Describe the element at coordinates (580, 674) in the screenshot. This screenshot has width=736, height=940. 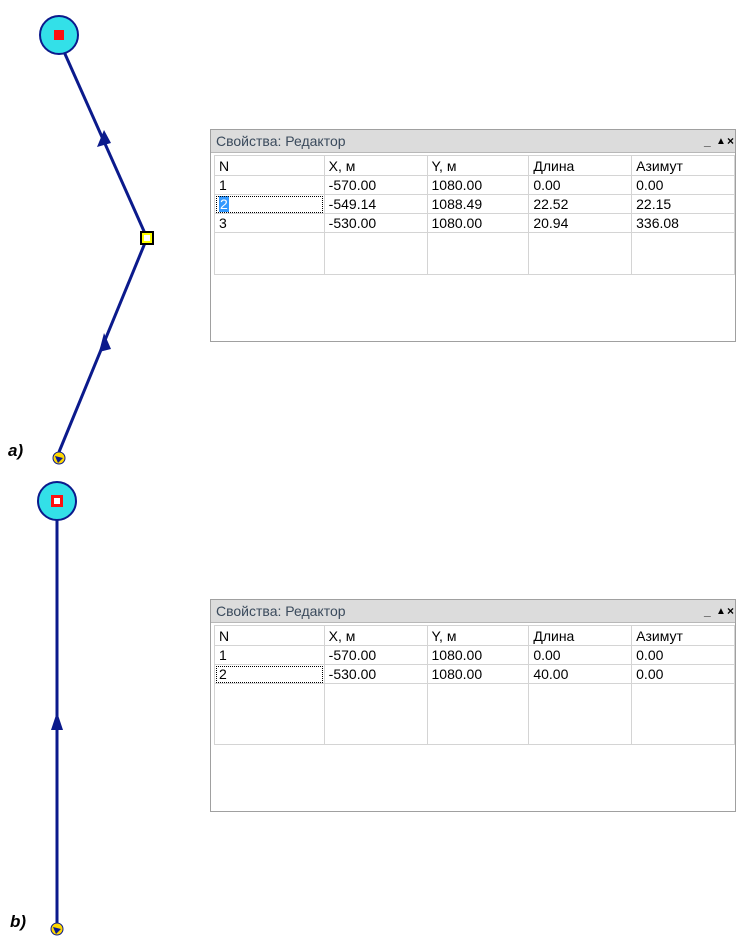
I see `table-cell: 40.00` at that location.